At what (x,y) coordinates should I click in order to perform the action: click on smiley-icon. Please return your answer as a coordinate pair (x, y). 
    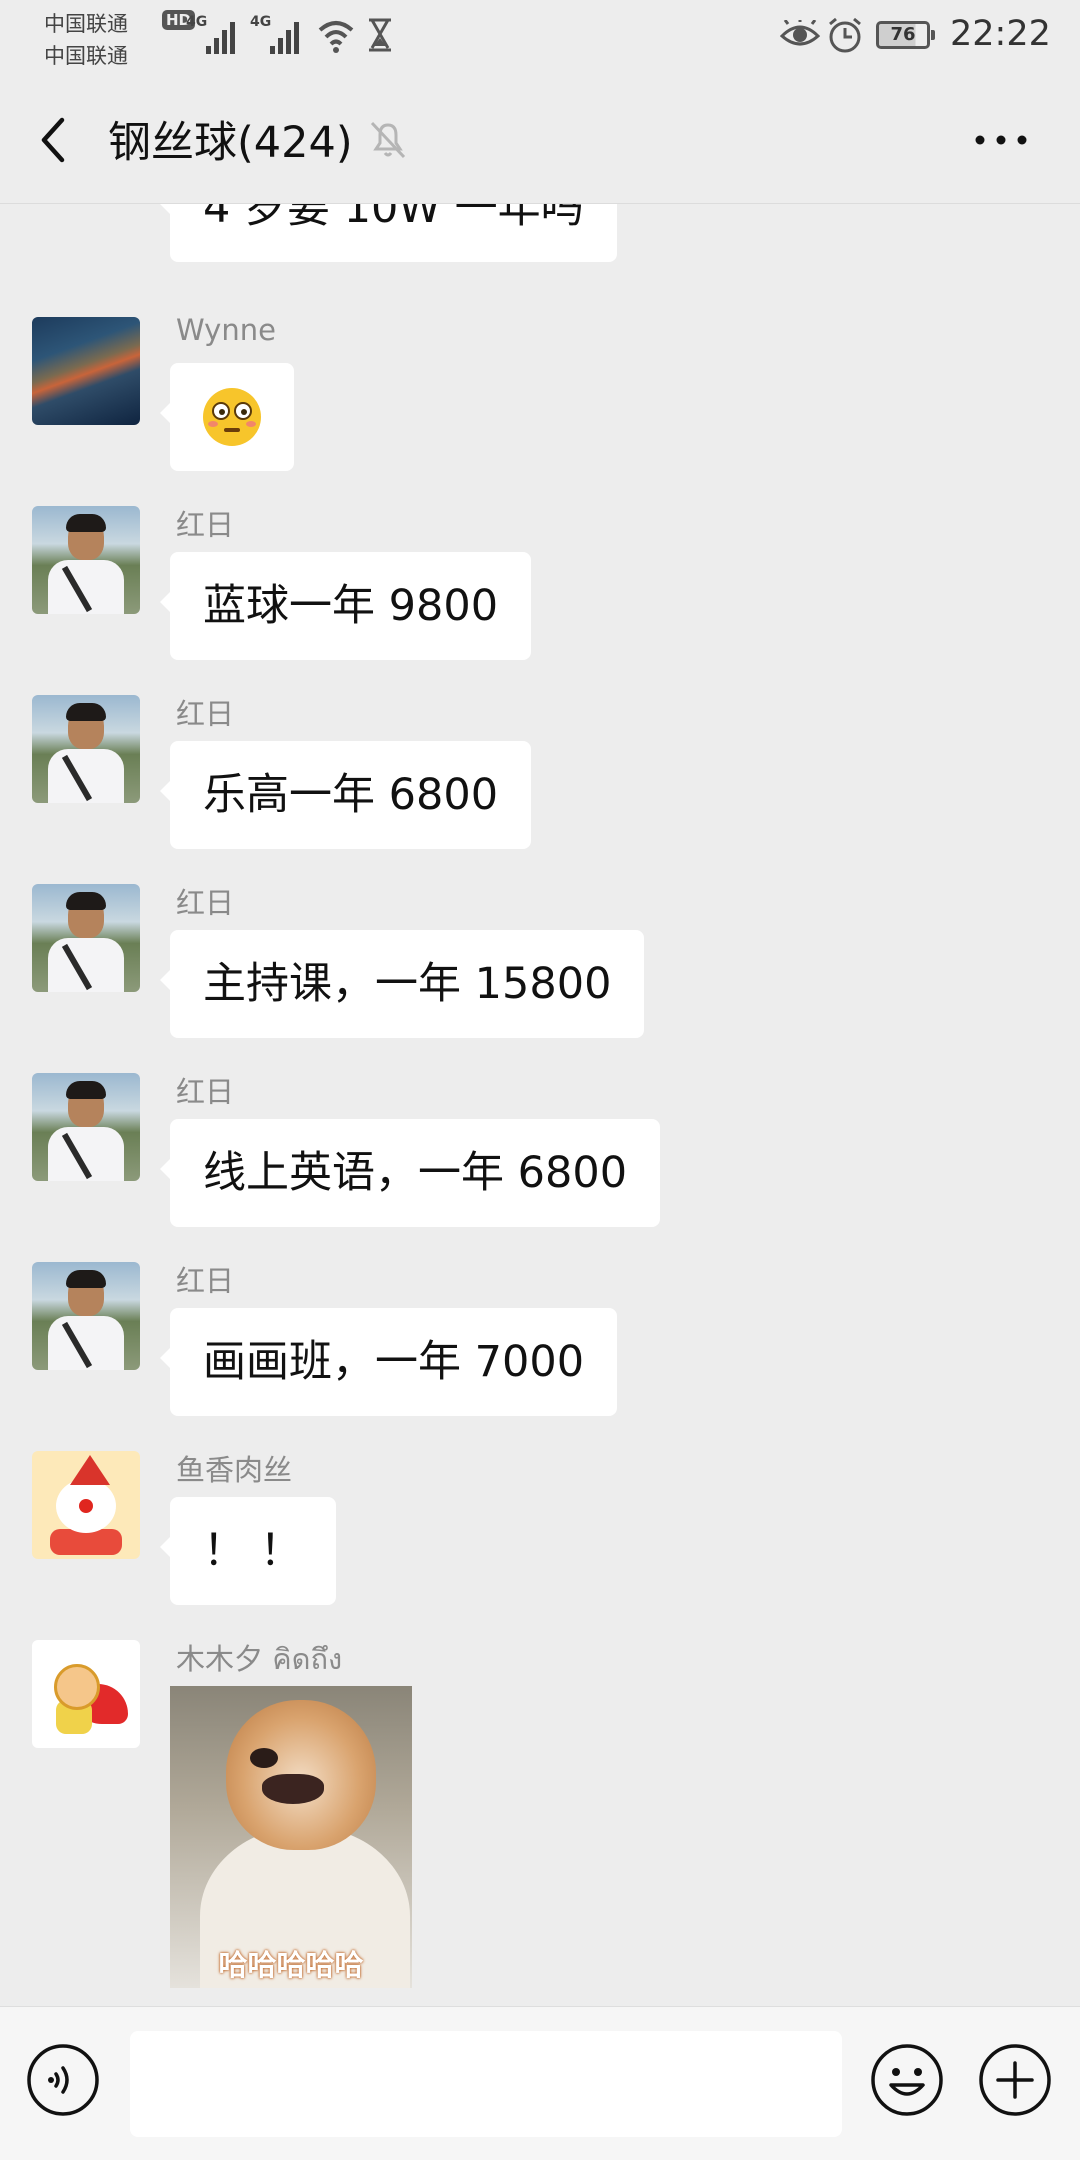
    Looking at the image, I should click on (907, 2080).